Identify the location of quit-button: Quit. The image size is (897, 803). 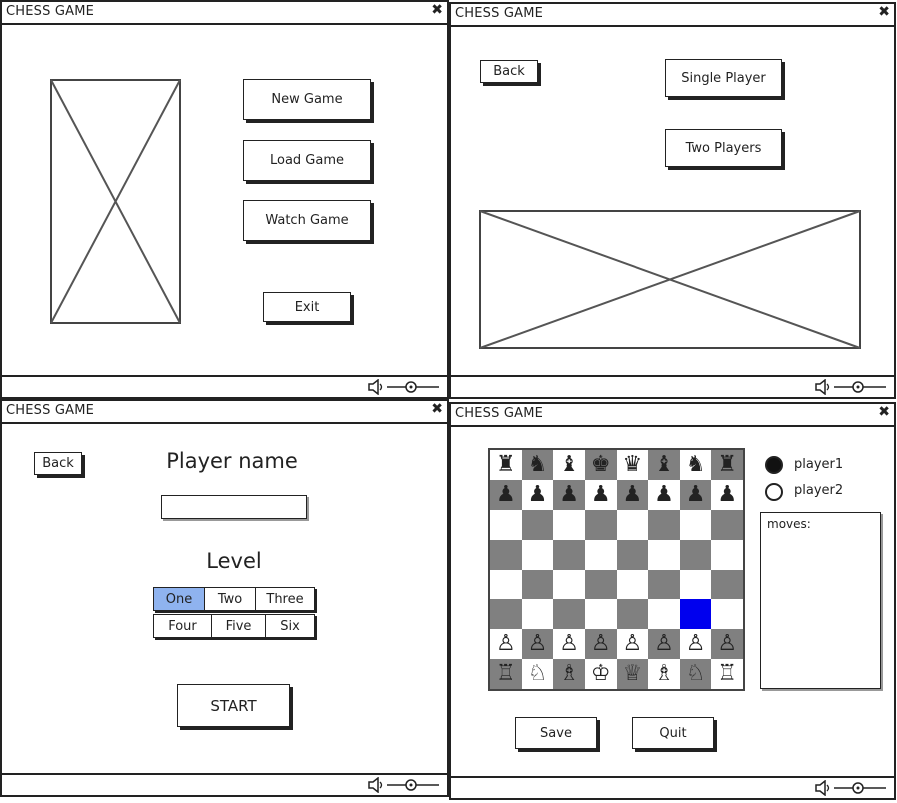
(673, 733).